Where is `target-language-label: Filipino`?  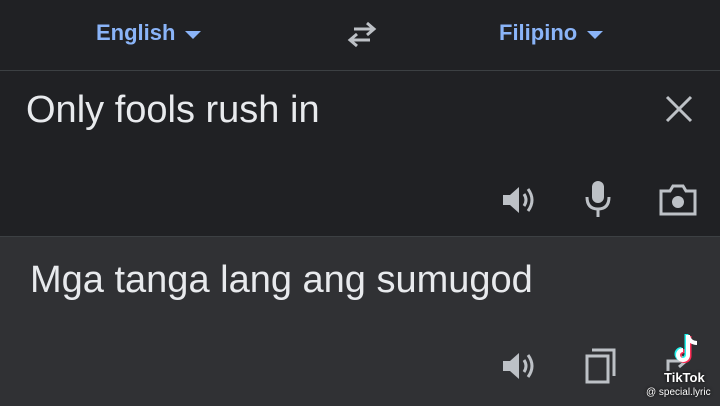
target-language-label: Filipino is located at coordinates (538, 32).